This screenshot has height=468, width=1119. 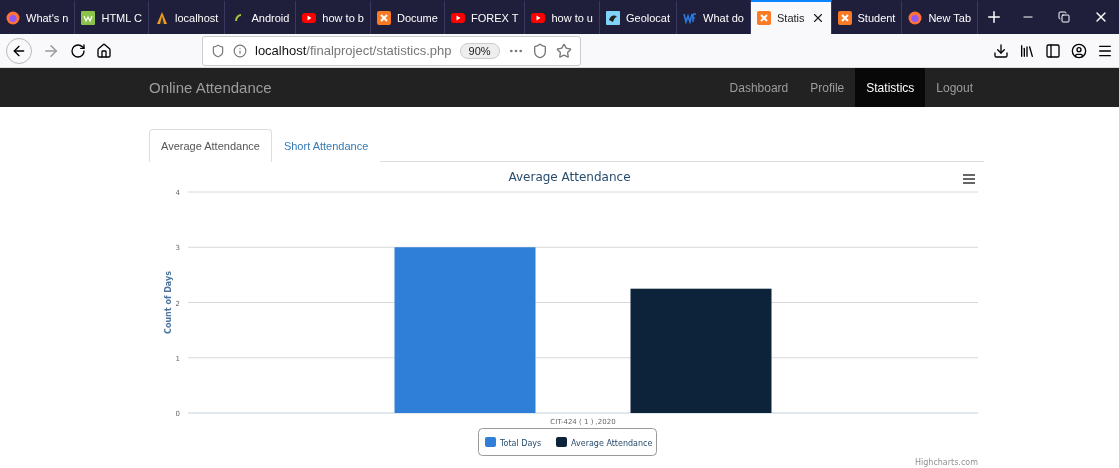 What do you see at coordinates (78, 50) in the screenshot?
I see `reload-icon` at bounding box center [78, 50].